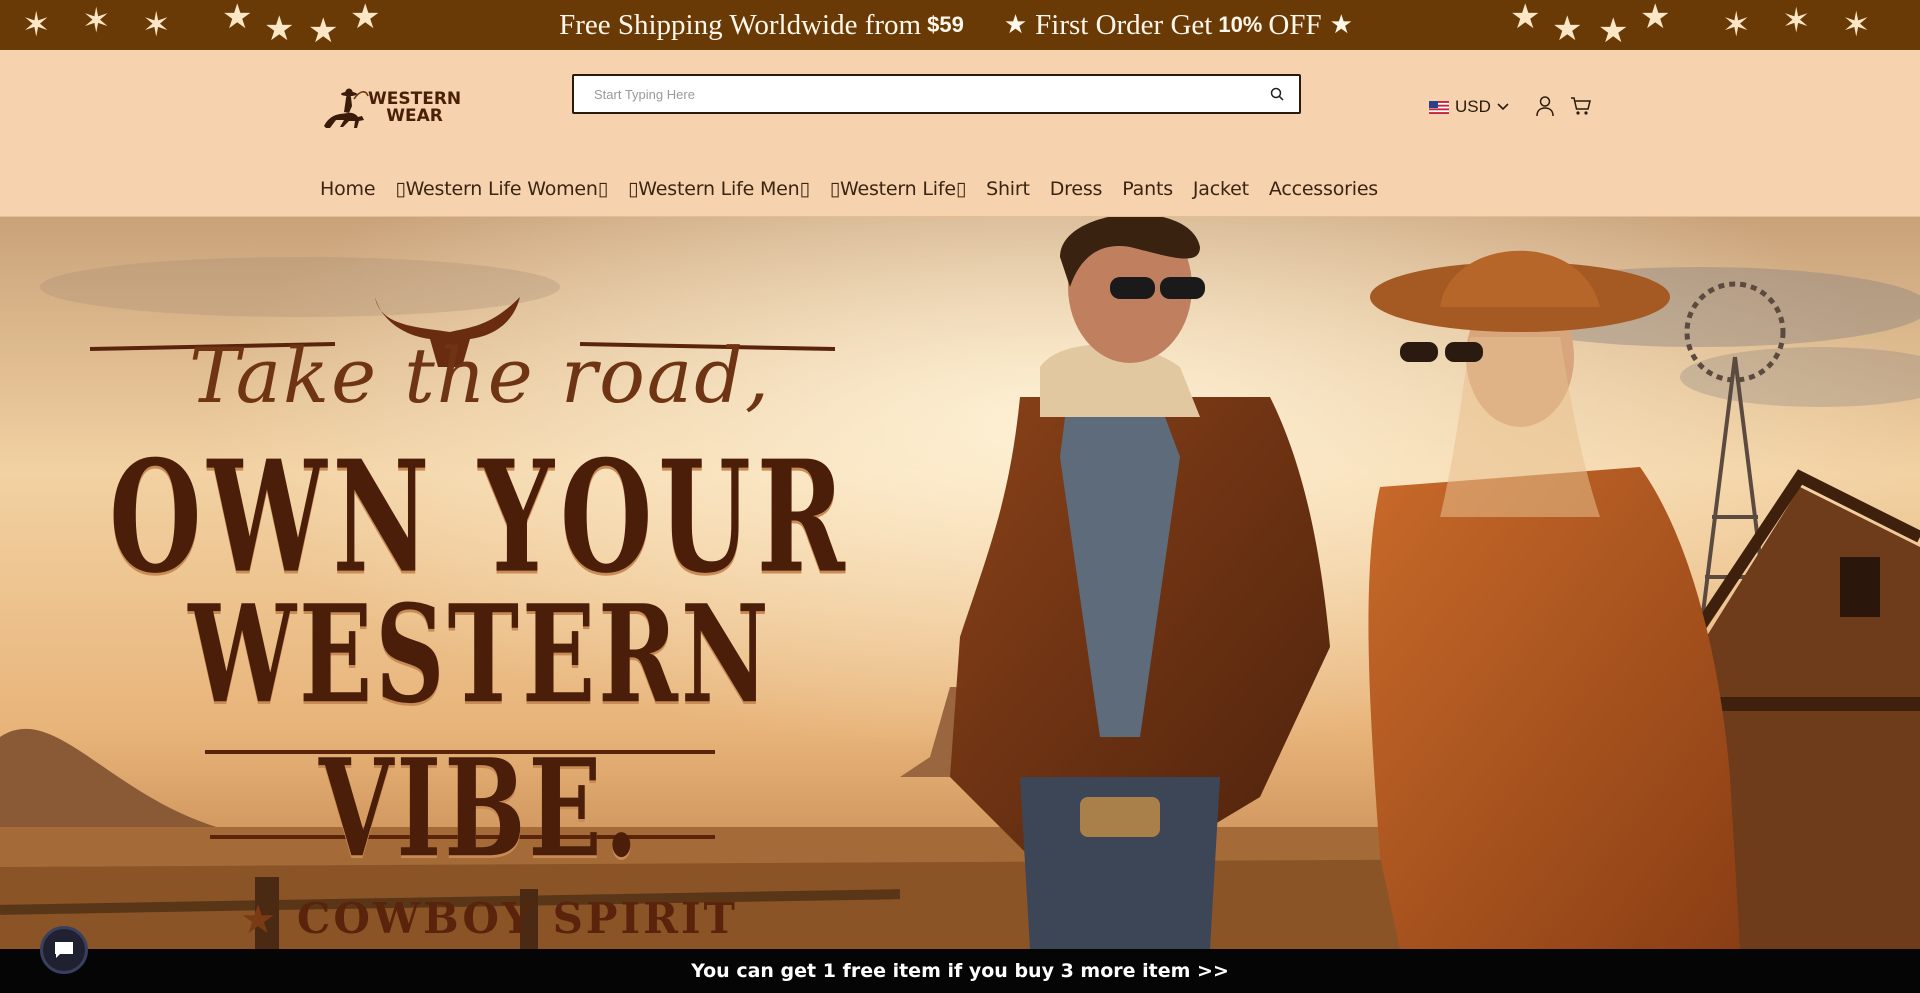 This screenshot has height=993, width=1920. Describe the element at coordinates (740, 24) in the screenshot. I see `announcement-shipping-text: Free Shipping Worldwide from` at that location.